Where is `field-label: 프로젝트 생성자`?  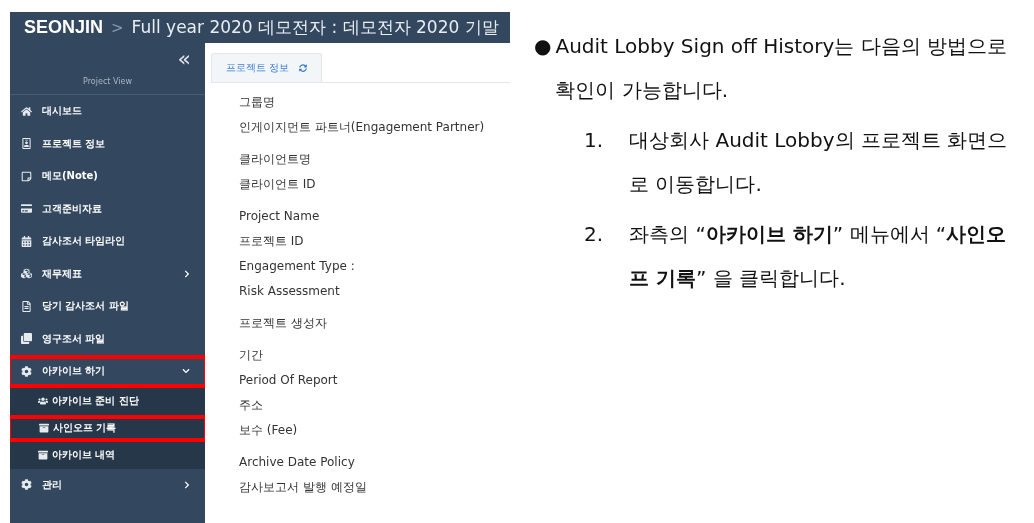
field-label: 프로젝트 생성자 is located at coordinates (283, 323).